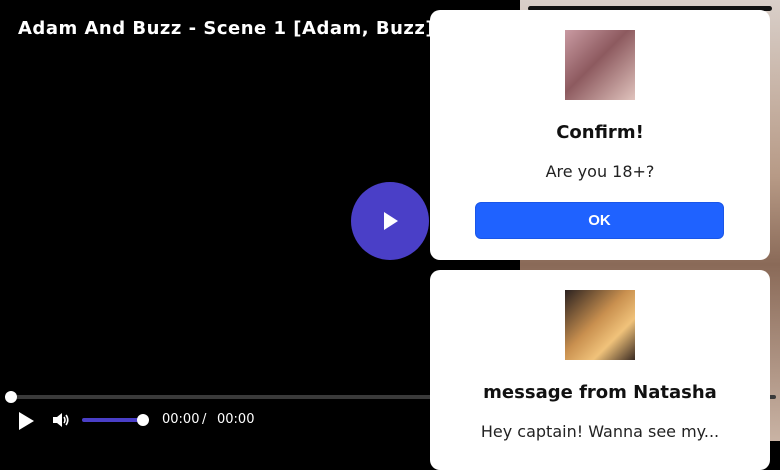 This screenshot has width=780, height=470. Describe the element at coordinates (181, 419) in the screenshot. I see `current-time: 00:00` at that location.